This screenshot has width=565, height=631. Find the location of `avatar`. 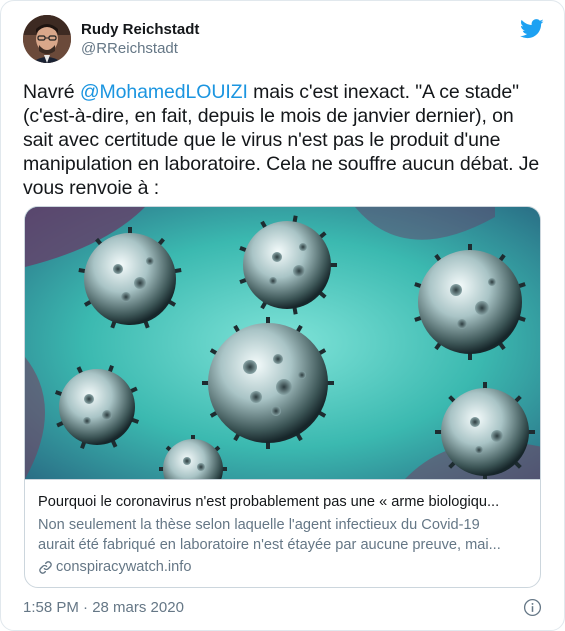

avatar is located at coordinates (47, 39).